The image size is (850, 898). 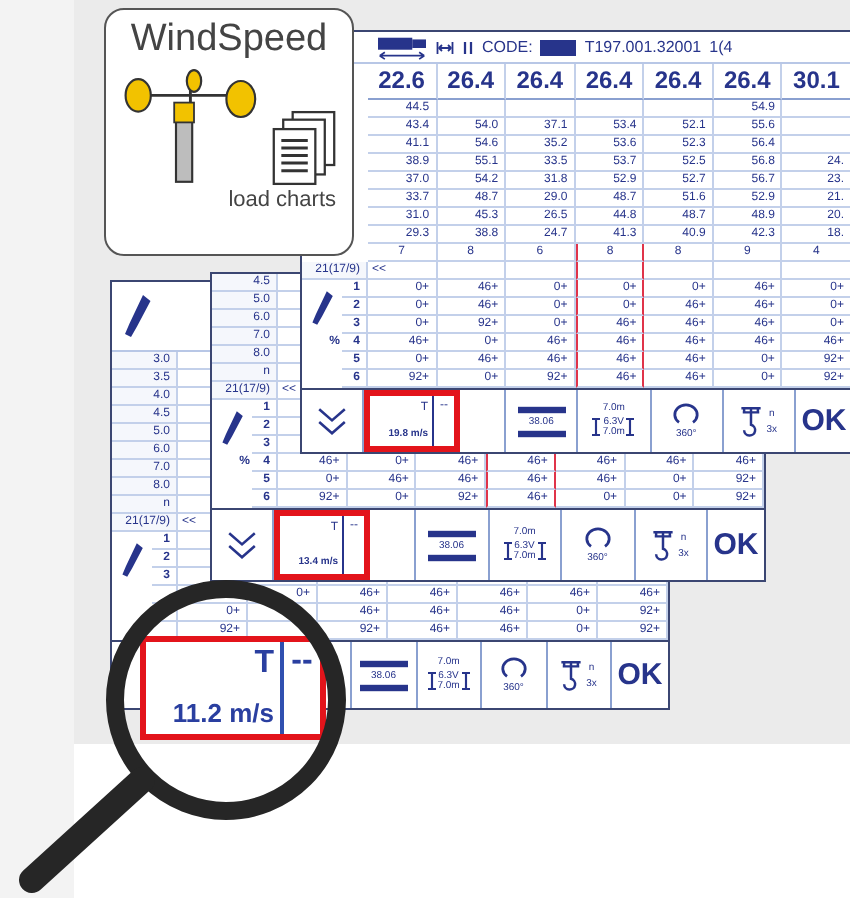 I want to click on boom-length-cell: 30.1, so click(x=816, y=82).